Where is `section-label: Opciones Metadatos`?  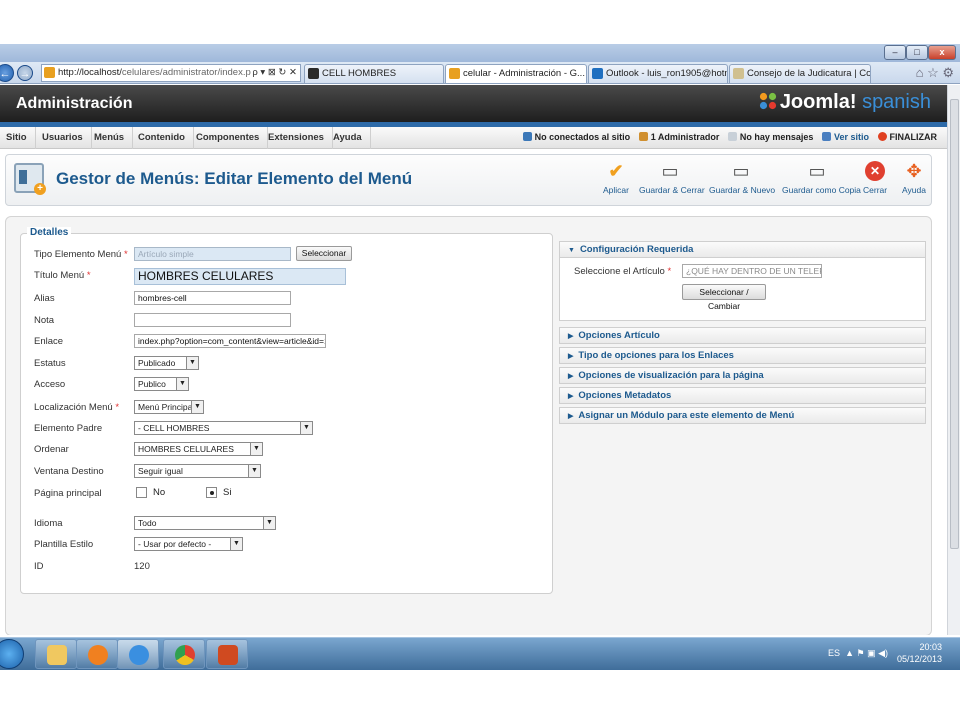
section-label: Opciones Metadatos is located at coordinates (625, 395).